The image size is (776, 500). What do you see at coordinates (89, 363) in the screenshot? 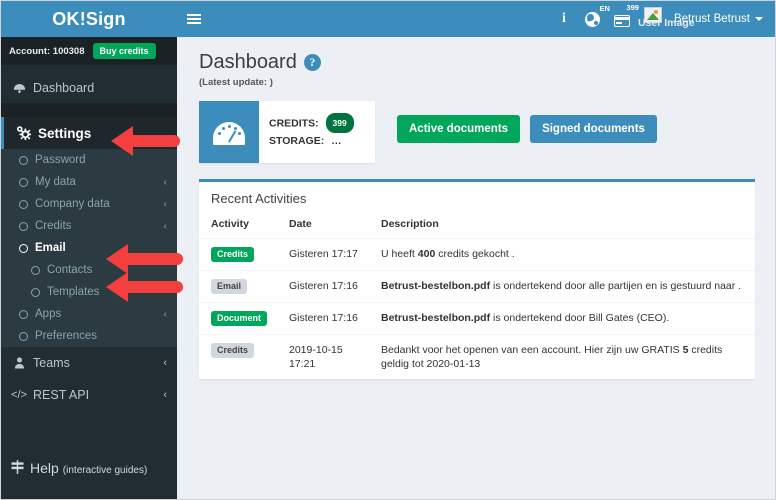
I see `sidebar-item-teams: Teams ‹` at bounding box center [89, 363].